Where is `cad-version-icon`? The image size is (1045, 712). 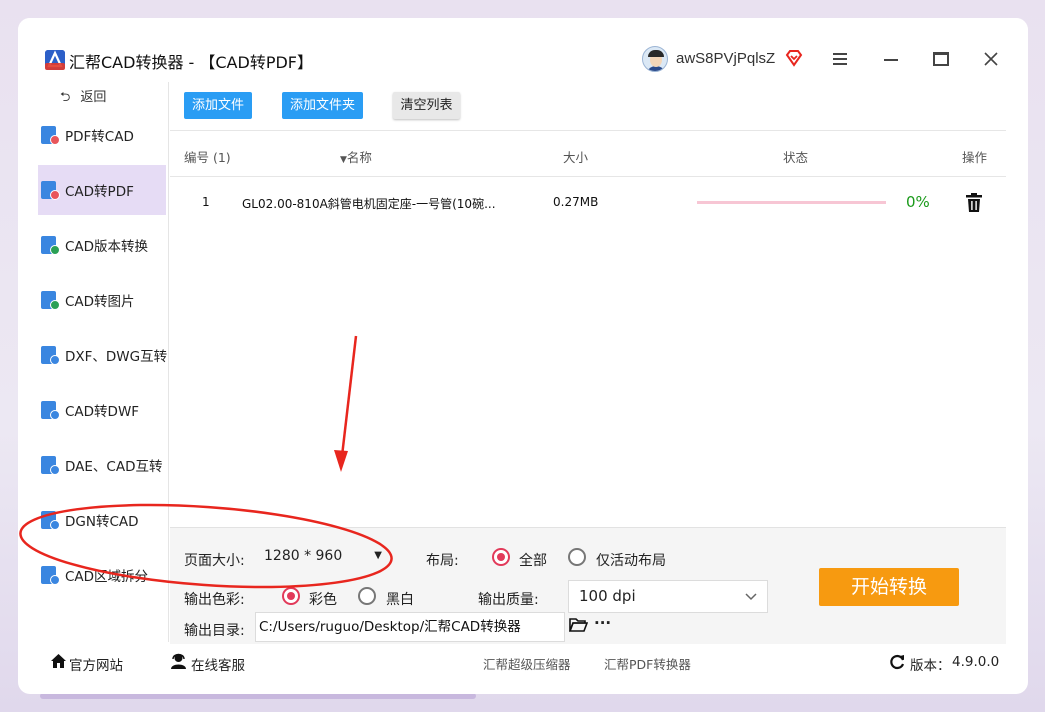
cad-version-icon is located at coordinates (50, 245).